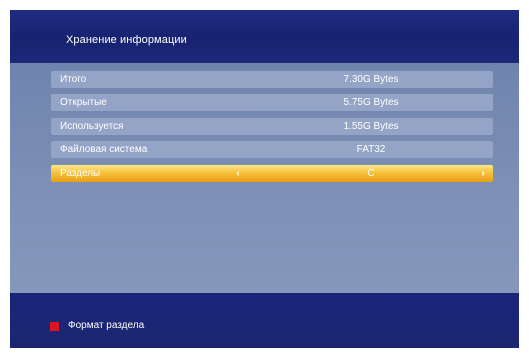 The height and width of the screenshot is (358, 529). I want to click on chevron-left-icon: ‹, so click(238, 173).